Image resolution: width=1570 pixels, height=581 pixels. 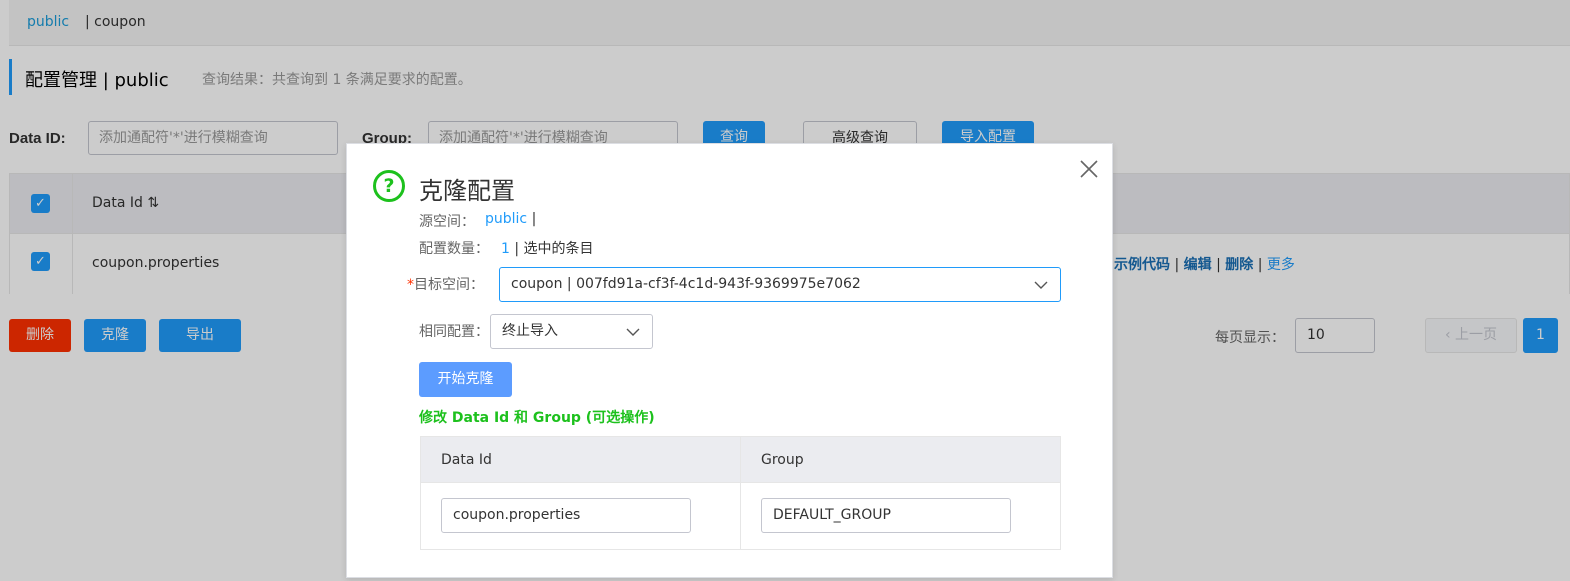 What do you see at coordinates (537, 418) in the screenshot?
I see `modify-hint: 修改 Data Id 和 Group (可选操作)` at bounding box center [537, 418].